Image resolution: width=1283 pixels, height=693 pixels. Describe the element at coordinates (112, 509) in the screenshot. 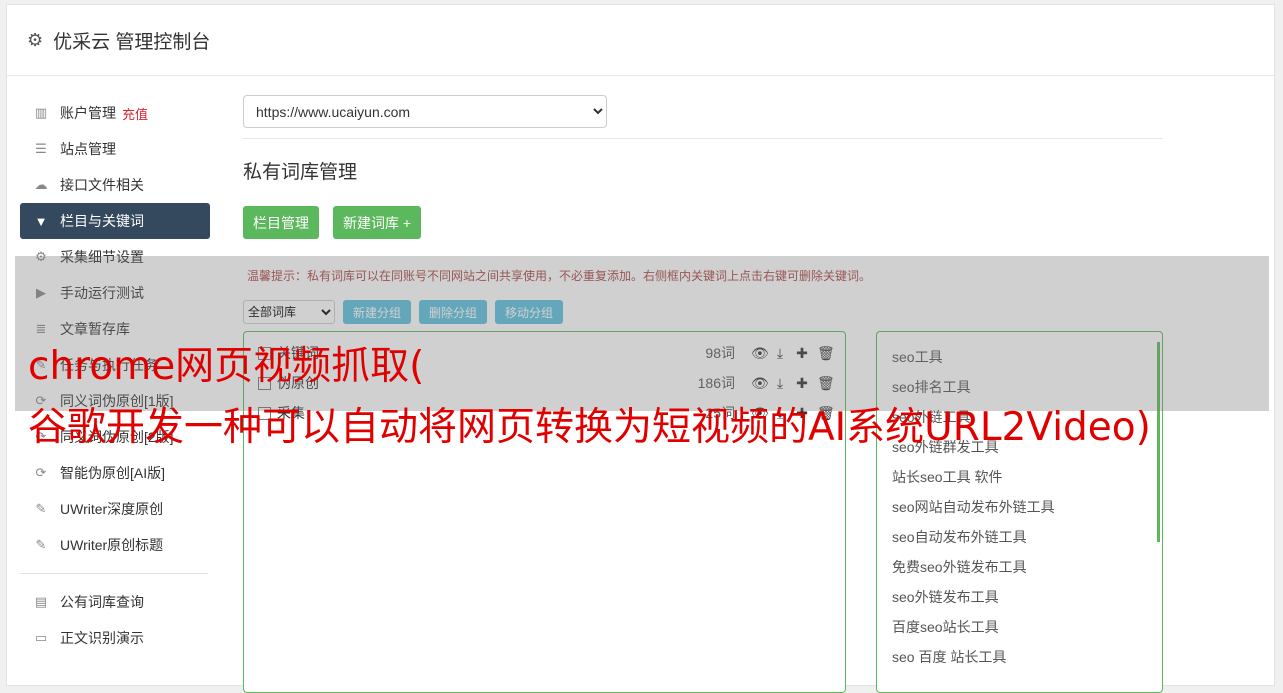

I see `sidebar-item-label: UWriter深度原创` at that location.